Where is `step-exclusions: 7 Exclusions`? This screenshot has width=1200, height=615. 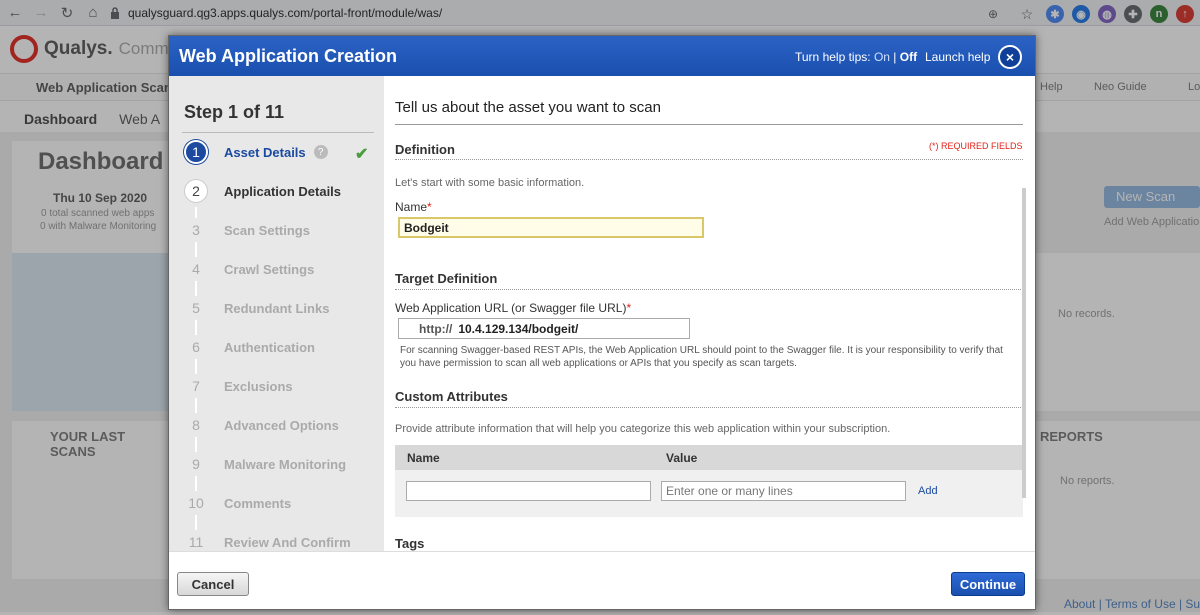 step-exclusions: 7 Exclusions is located at coordinates (238, 386).